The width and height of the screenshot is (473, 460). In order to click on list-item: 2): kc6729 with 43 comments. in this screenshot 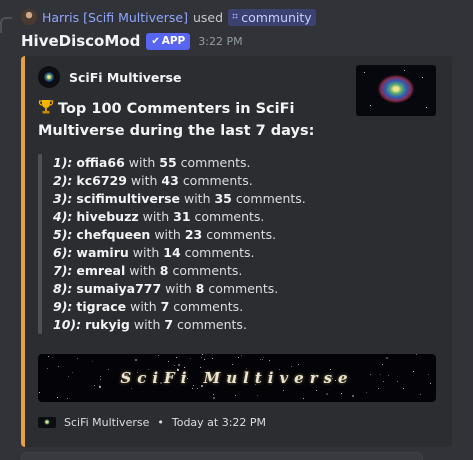, I will do `click(252, 181)`.